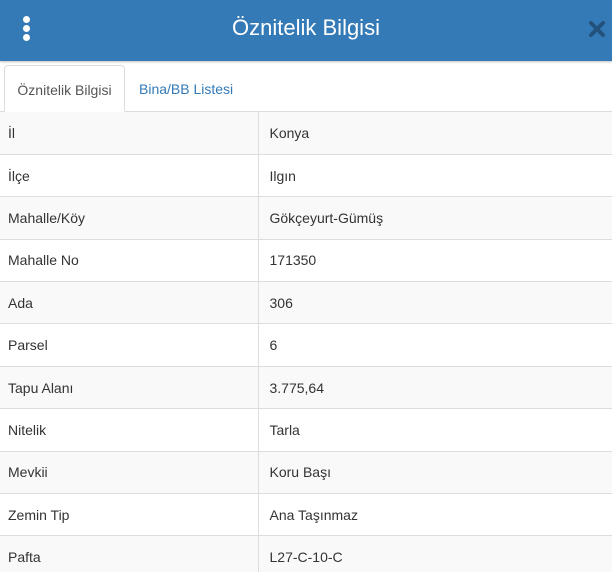 The height and width of the screenshot is (572, 612). What do you see at coordinates (64, 88) in the screenshot?
I see `tab-attribute-info: Öznitelik Bilgisi` at bounding box center [64, 88].